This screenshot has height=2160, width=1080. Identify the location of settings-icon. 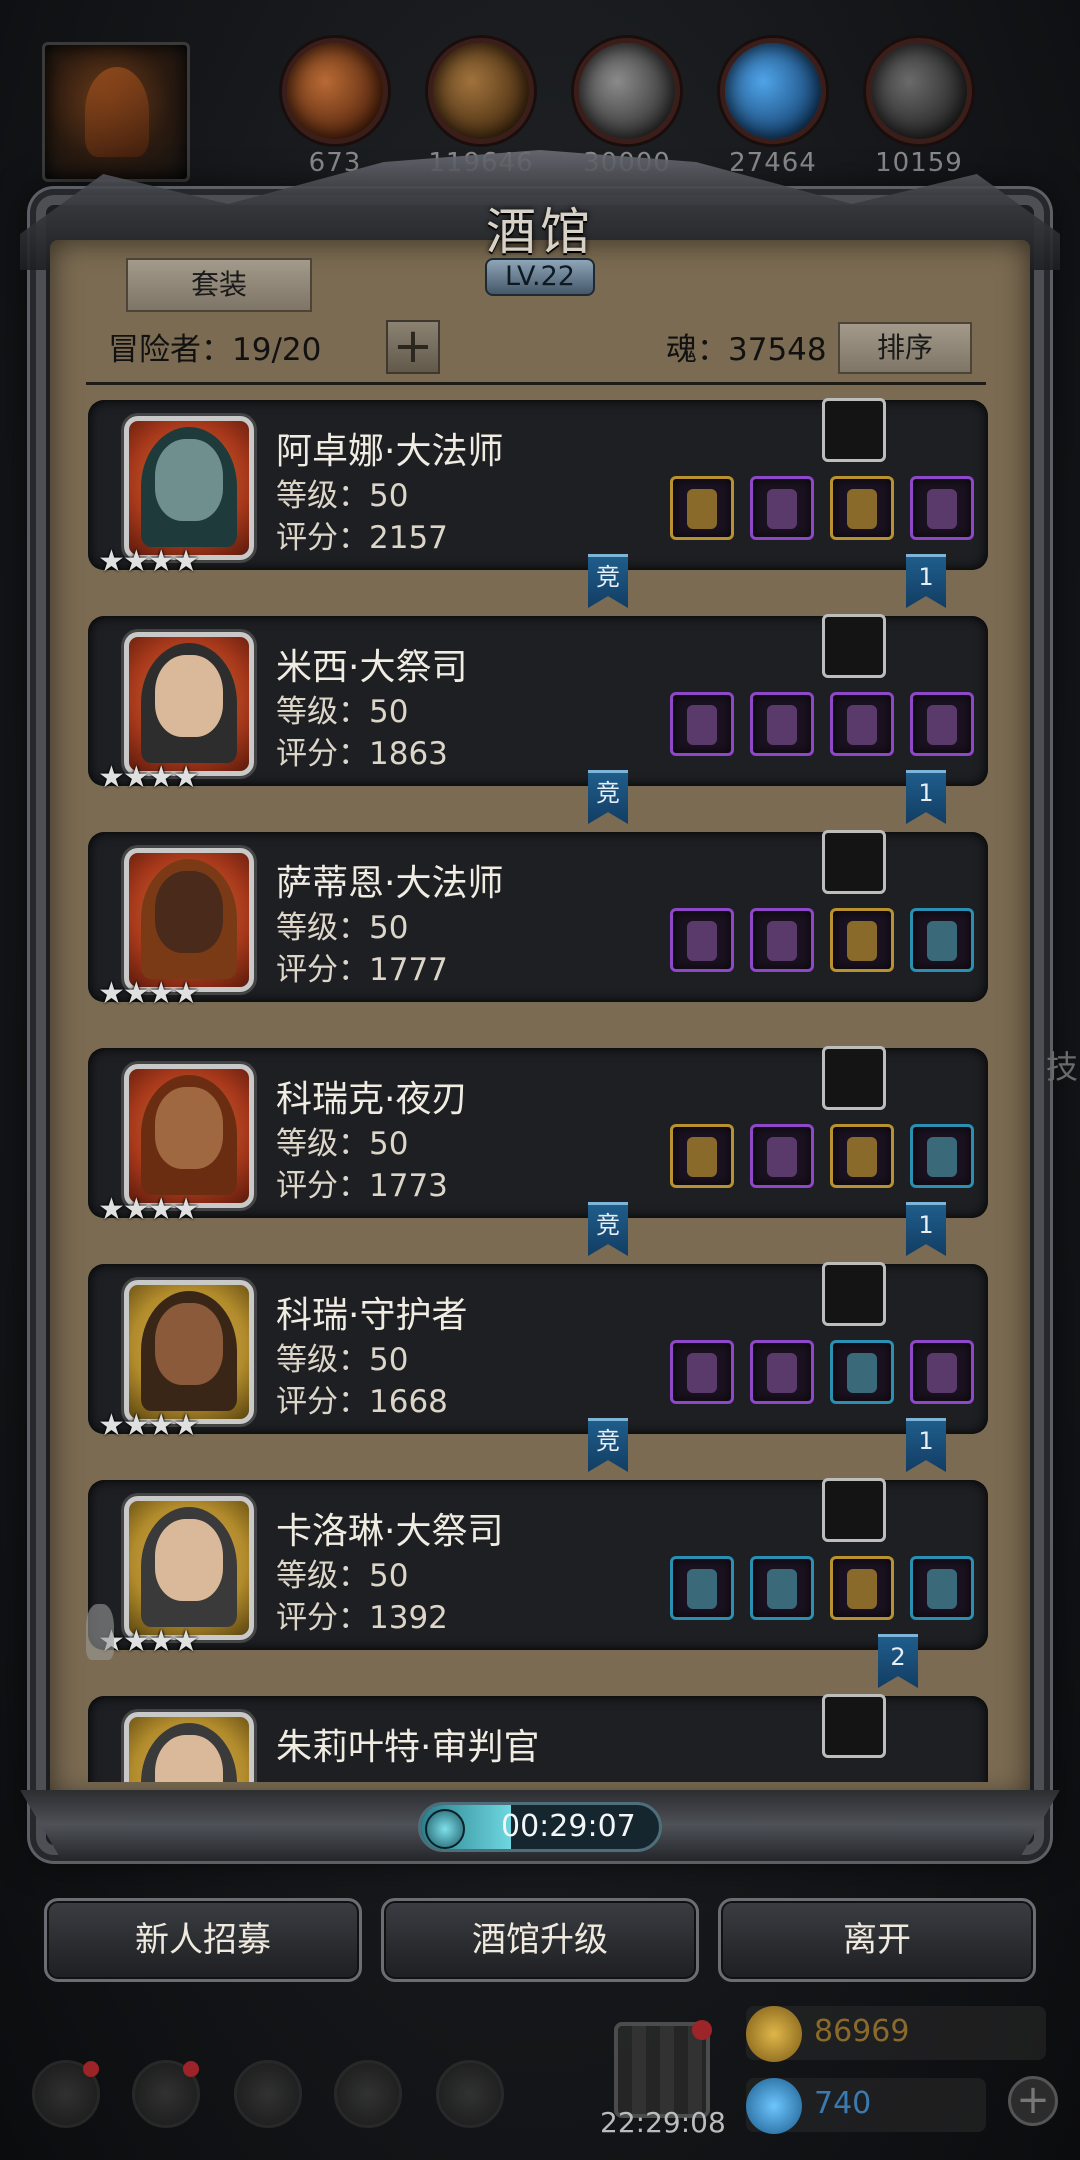
(66, 2094).